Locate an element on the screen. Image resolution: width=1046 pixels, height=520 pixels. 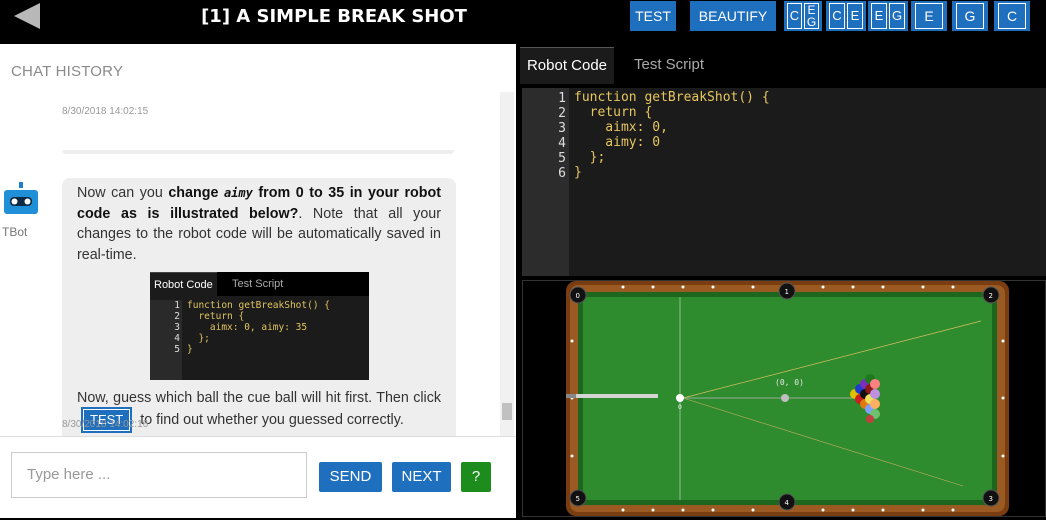
note-label: C is located at coordinates (1012, 16).